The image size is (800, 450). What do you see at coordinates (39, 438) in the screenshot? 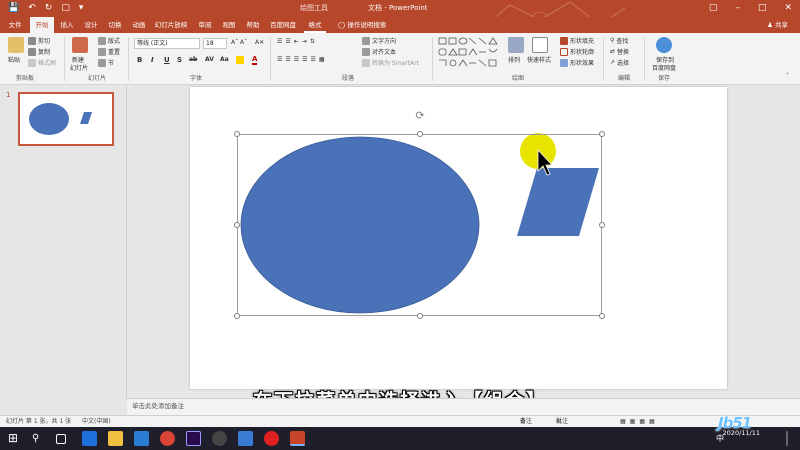
I see `search-icon: ⚲` at bounding box center [39, 438].